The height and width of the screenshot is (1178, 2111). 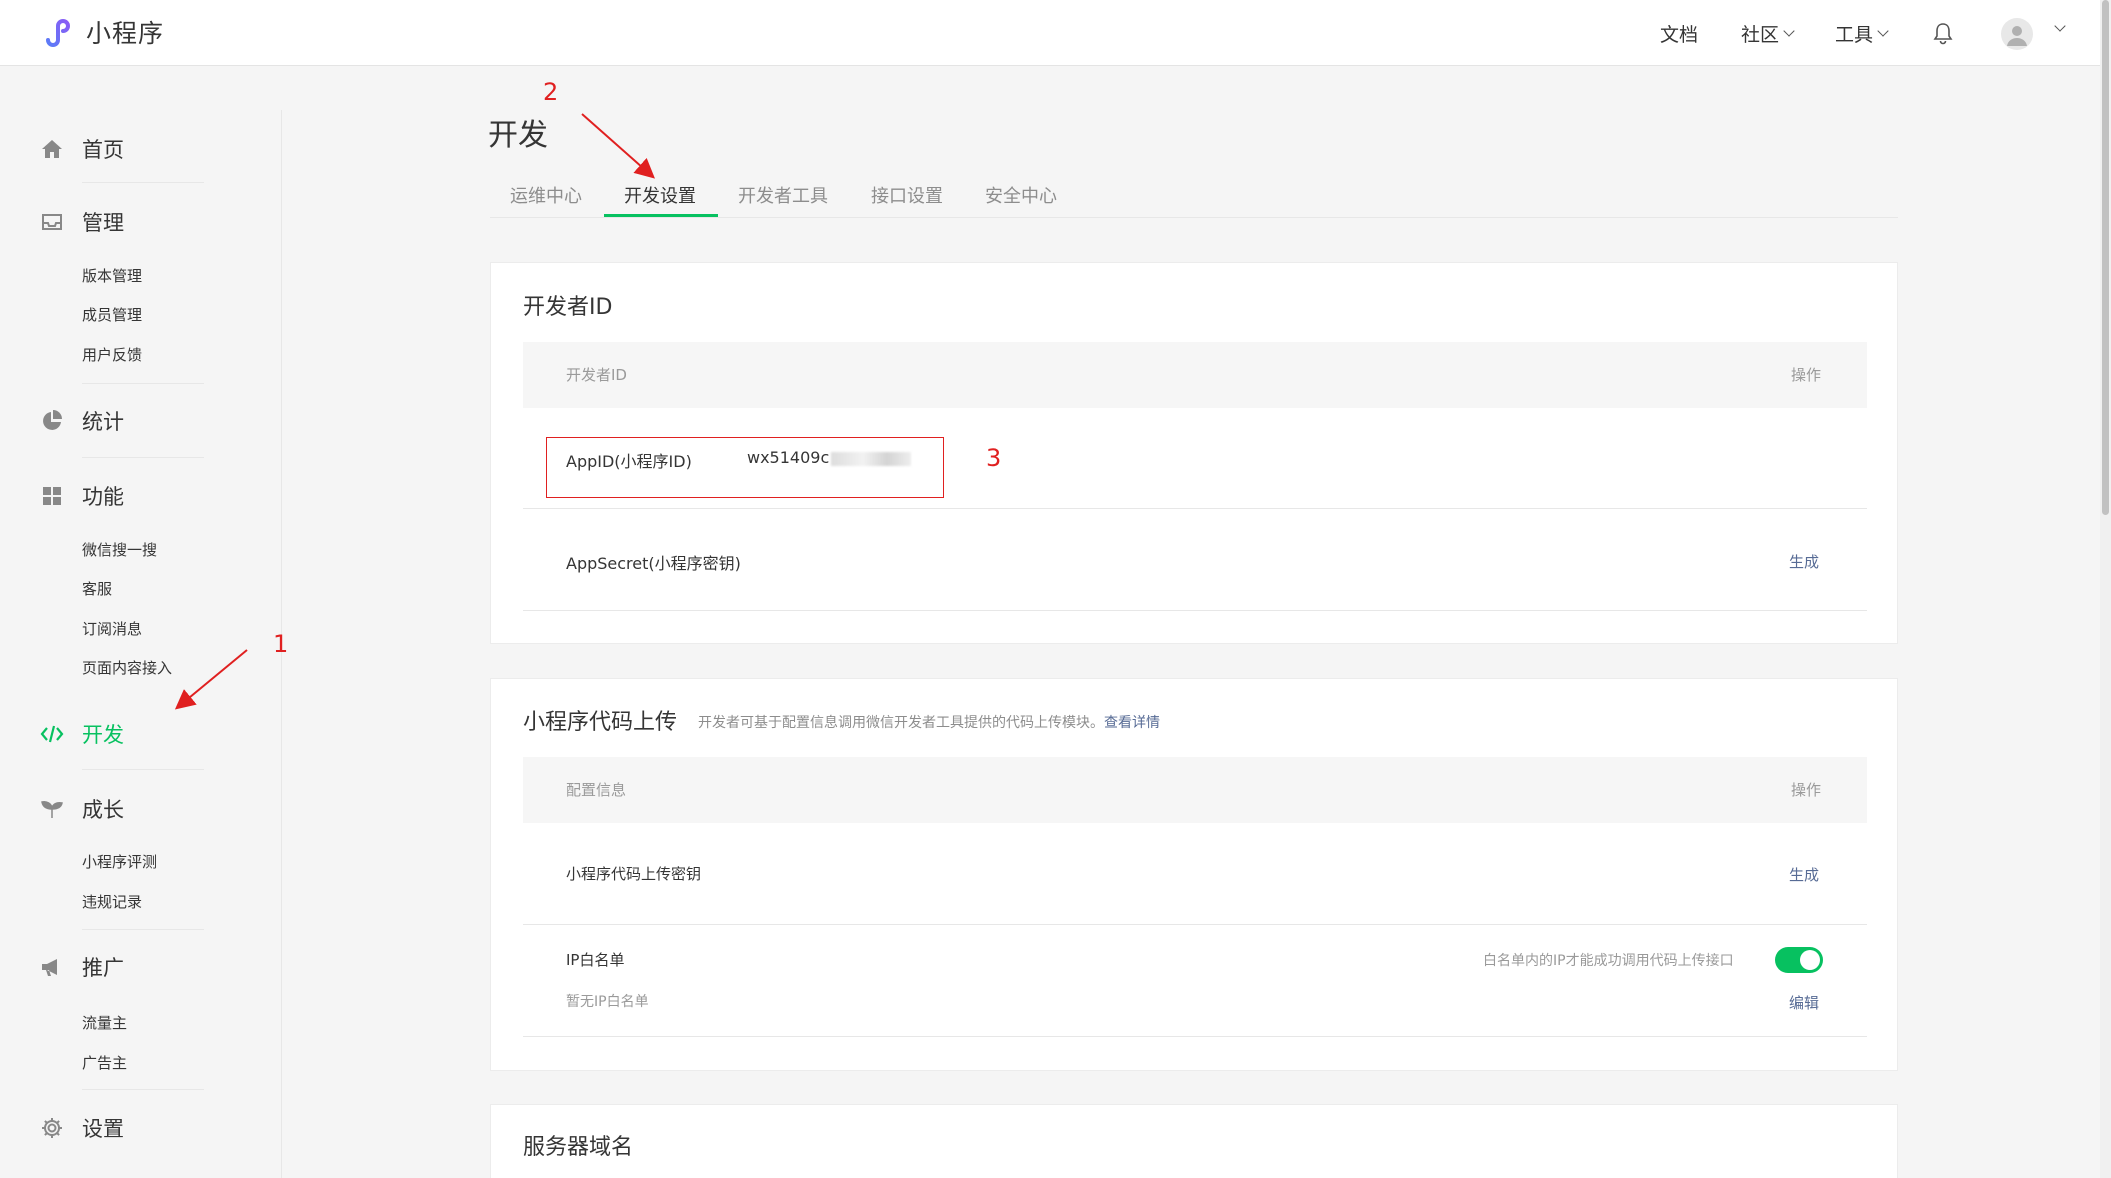 What do you see at coordinates (2105, 257) in the screenshot?
I see `scrollbar-thumb` at bounding box center [2105, 257].